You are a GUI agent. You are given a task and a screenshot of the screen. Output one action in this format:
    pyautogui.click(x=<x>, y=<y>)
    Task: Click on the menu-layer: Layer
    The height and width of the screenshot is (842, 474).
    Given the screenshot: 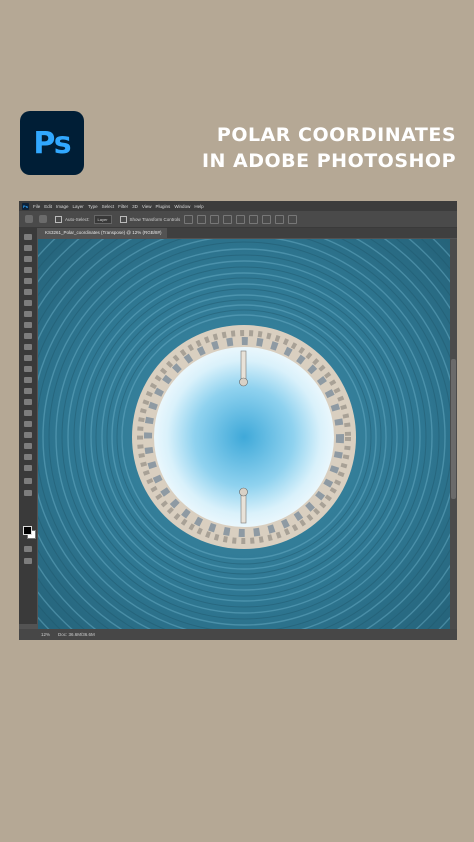 What is the action you would take?
    pyautogui.click(x=78, y=206)
    